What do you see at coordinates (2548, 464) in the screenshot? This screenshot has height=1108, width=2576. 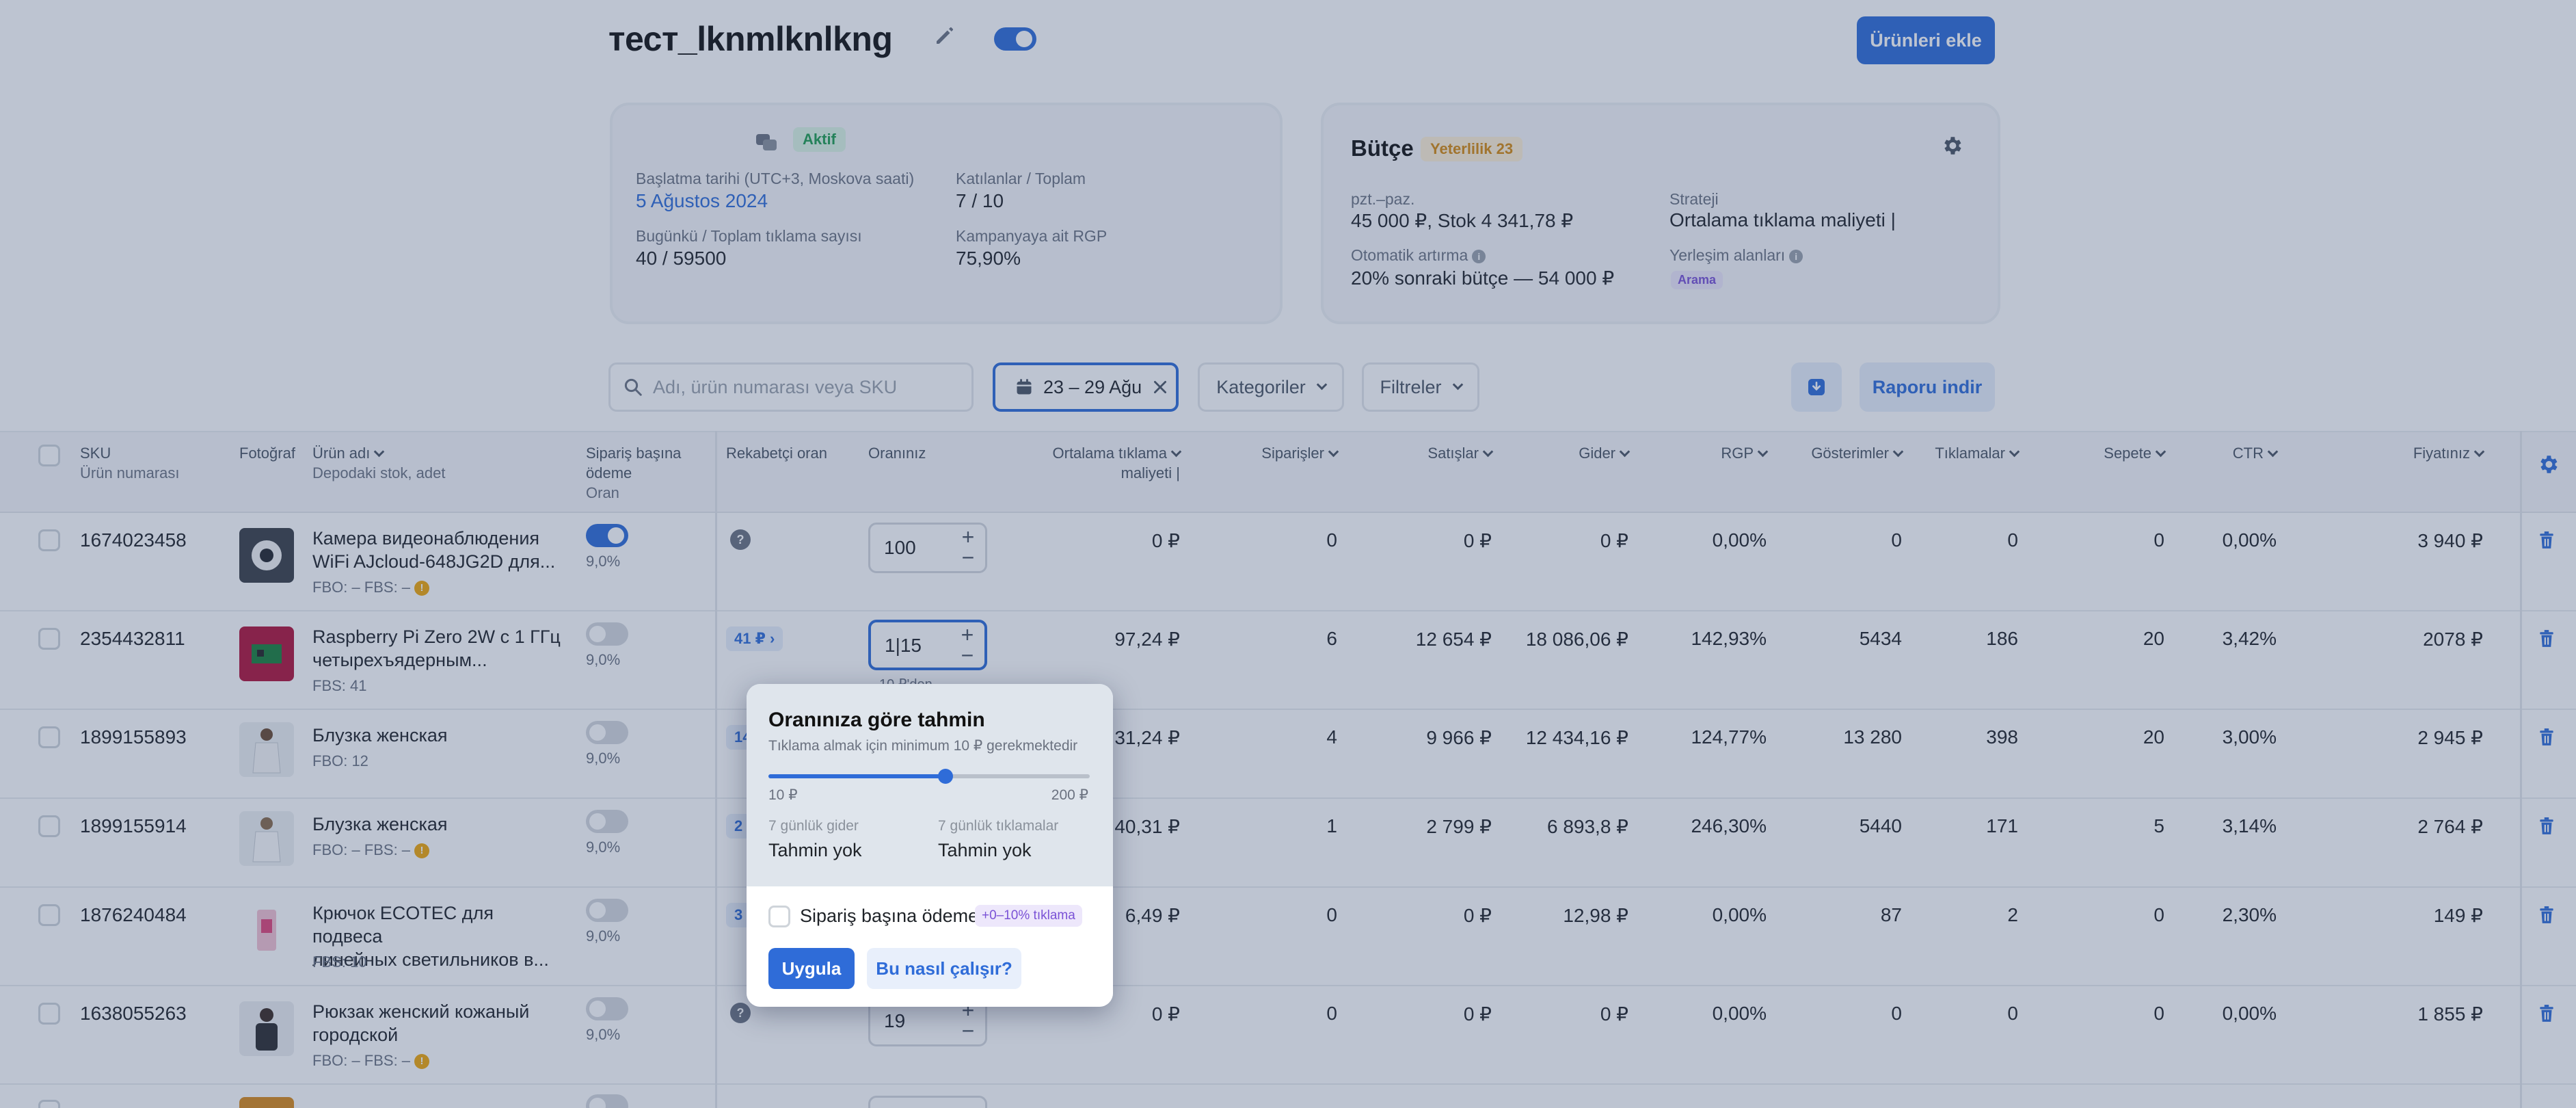 I see `table-settings-gear-icon` at bounding box center [2548, 464].